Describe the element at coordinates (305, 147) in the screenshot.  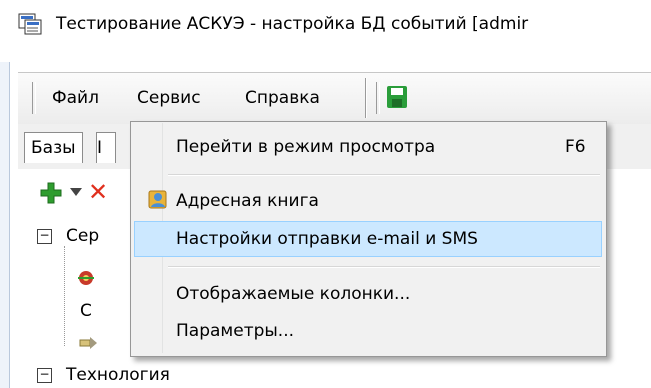
I see `menu-item-view-mode: Перейти в режим просмотра` at that location.